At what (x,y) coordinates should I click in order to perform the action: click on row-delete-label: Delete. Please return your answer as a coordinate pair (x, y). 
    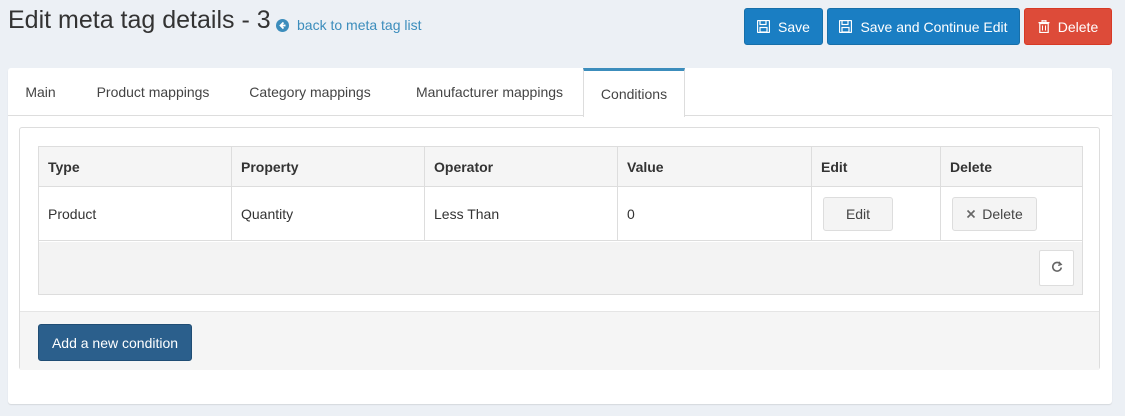
    Looking at the image, I should click on (1002, 213).